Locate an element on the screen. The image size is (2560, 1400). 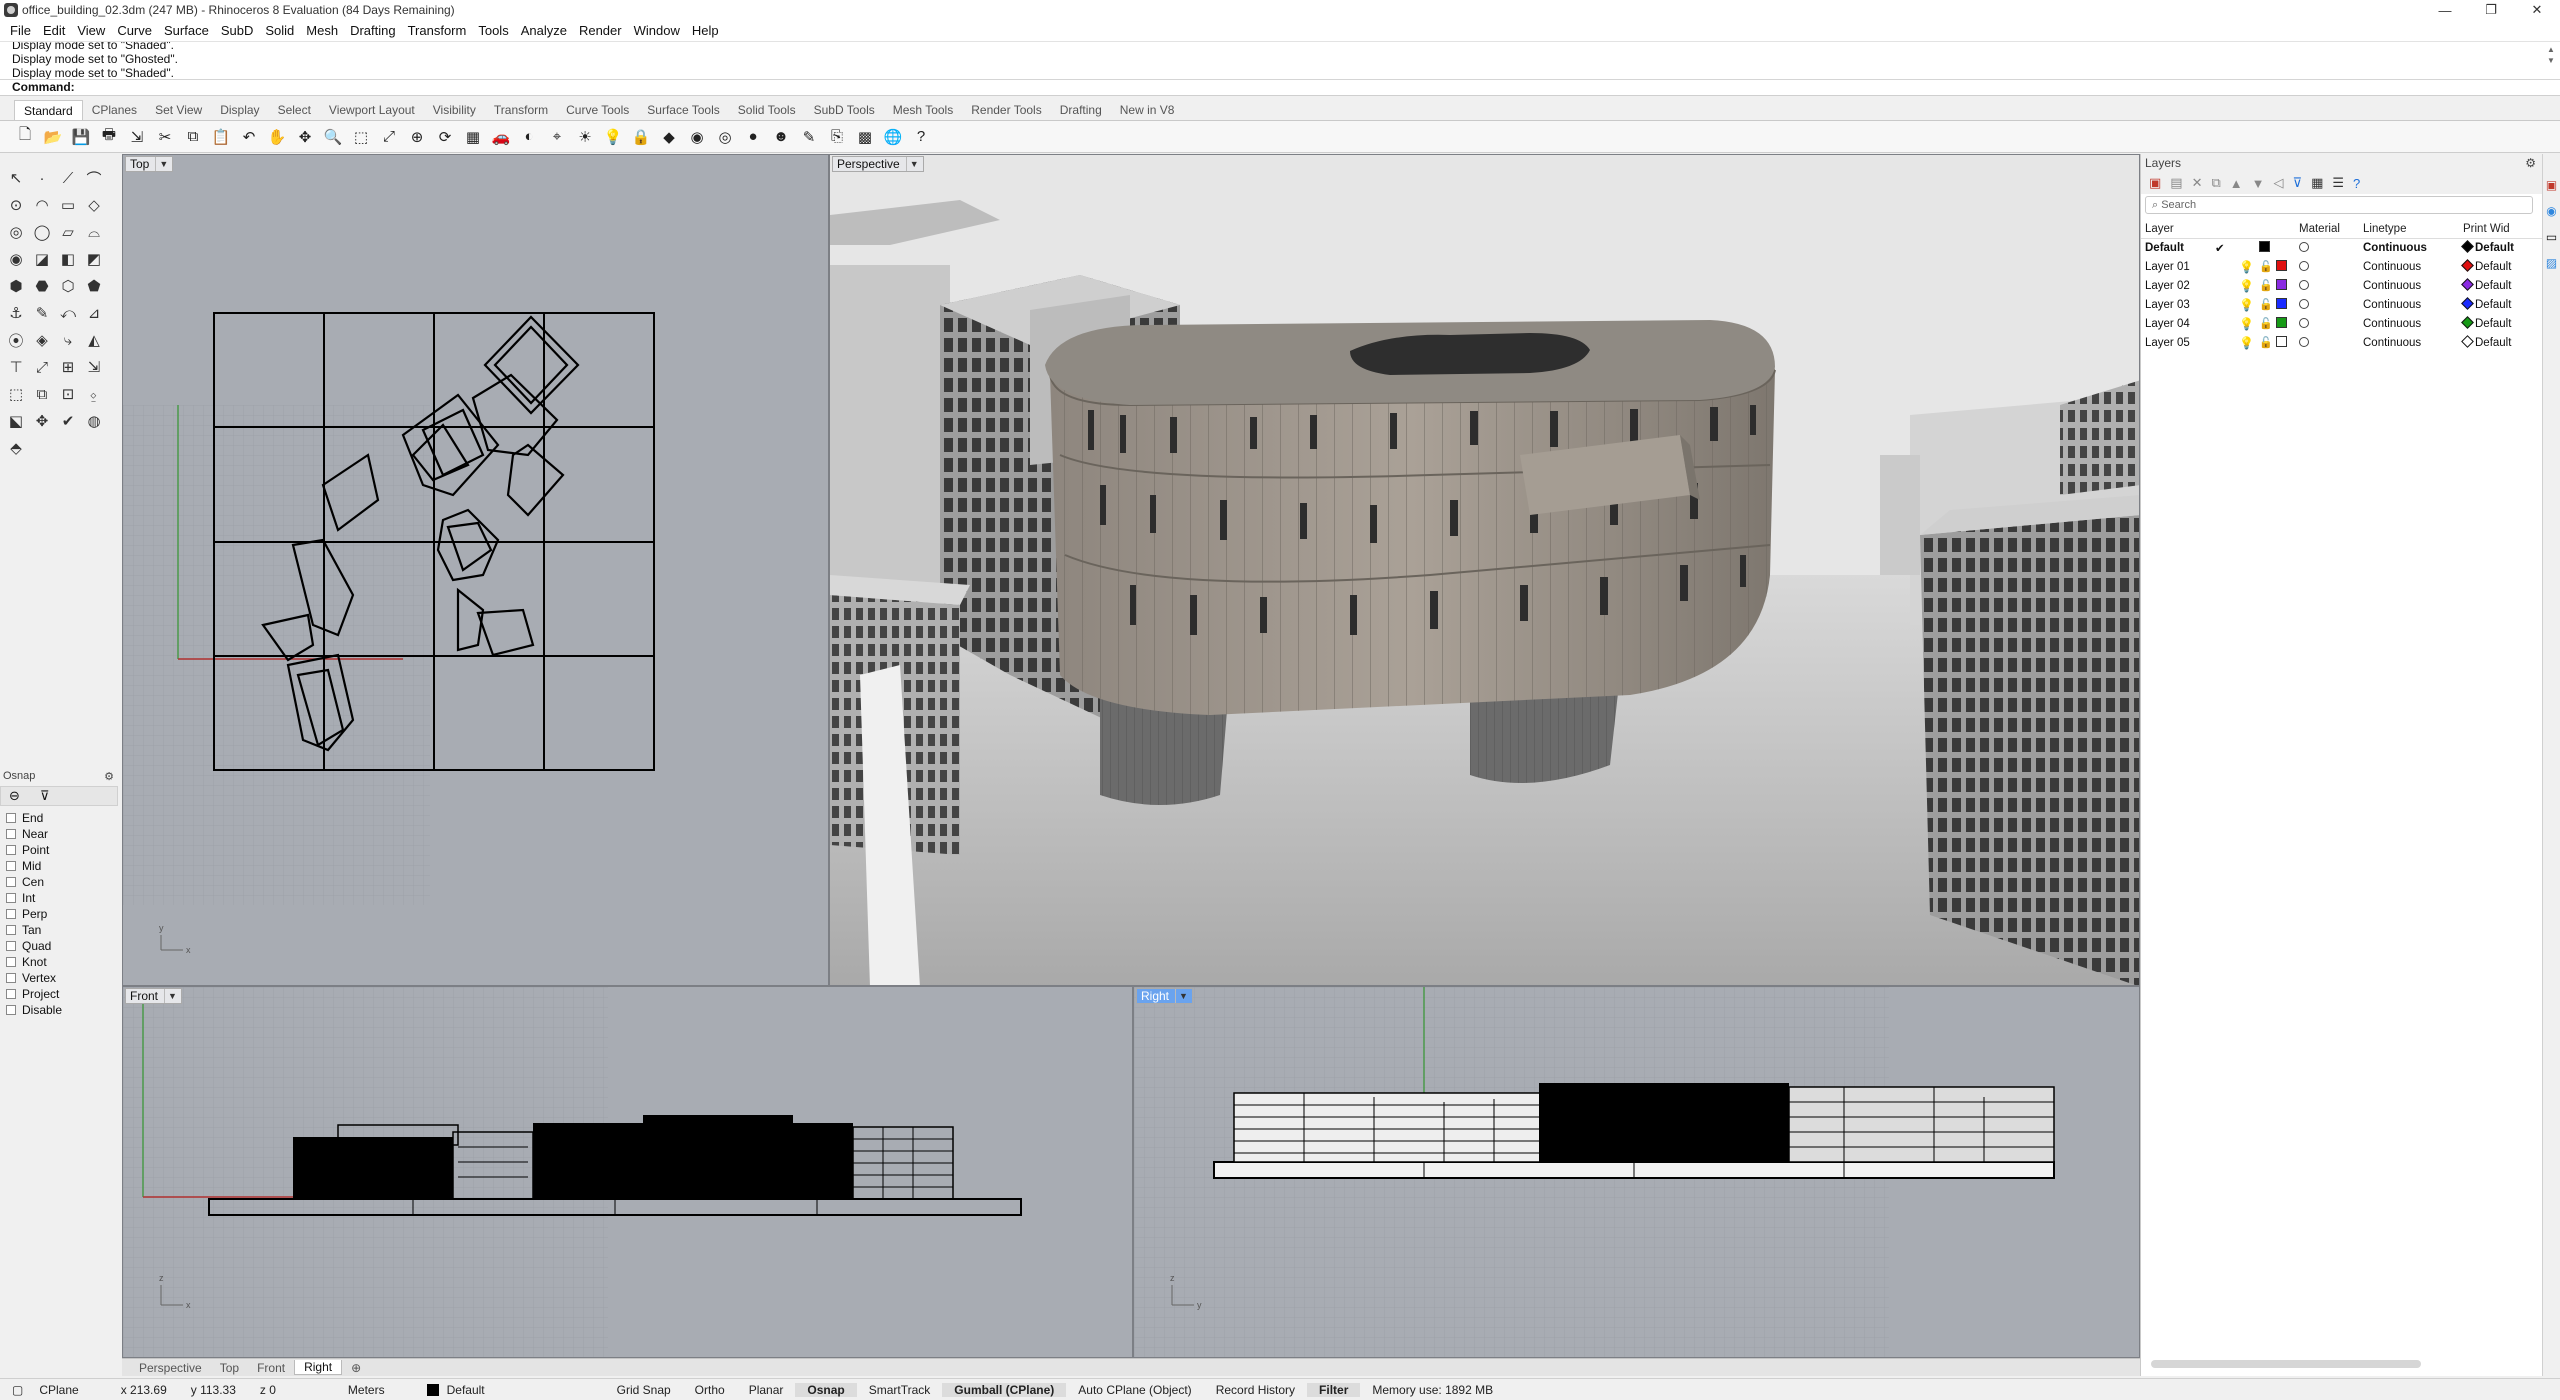
palette-tool-icon: ▱ is located at coordinates (68, 232).